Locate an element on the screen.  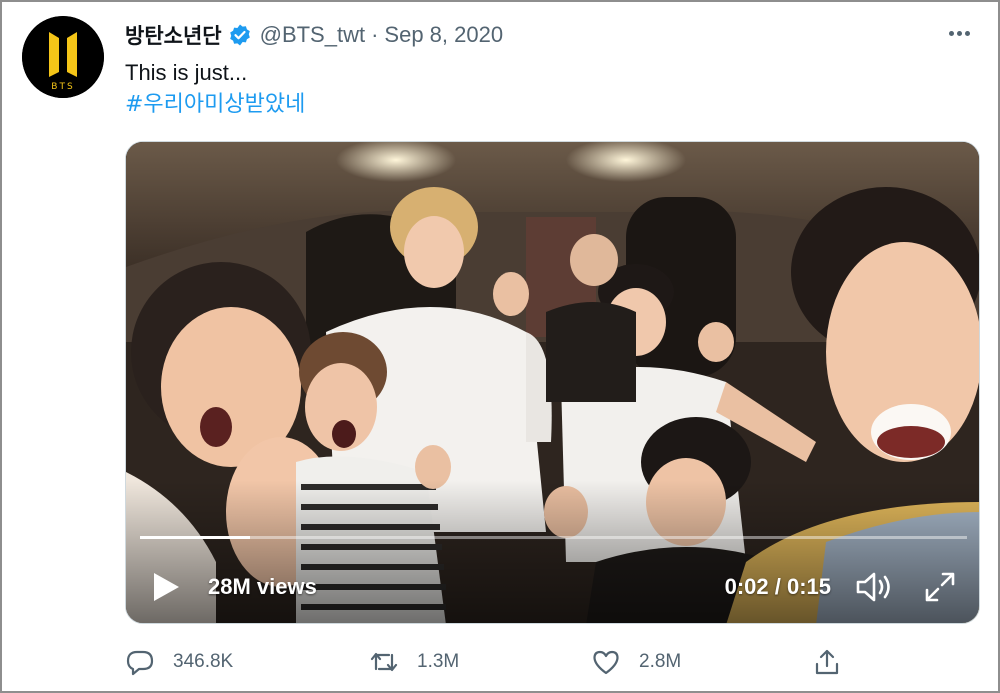
share-button is located at coordinates (827, 662).